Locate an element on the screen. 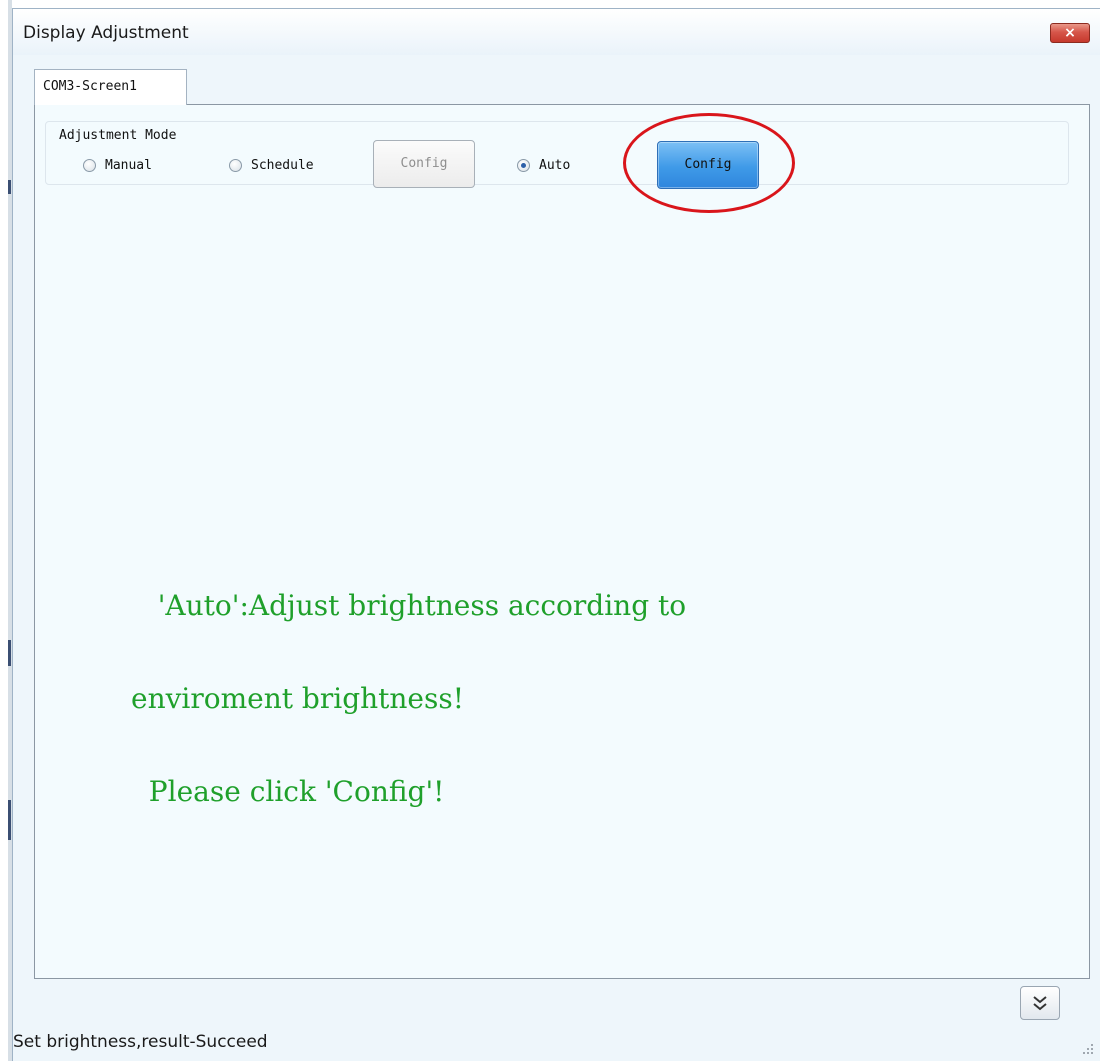 The image size is (1100, 1061). tab-com3-screen1: COM3-Screen1 is located at coordinates (110, 87).